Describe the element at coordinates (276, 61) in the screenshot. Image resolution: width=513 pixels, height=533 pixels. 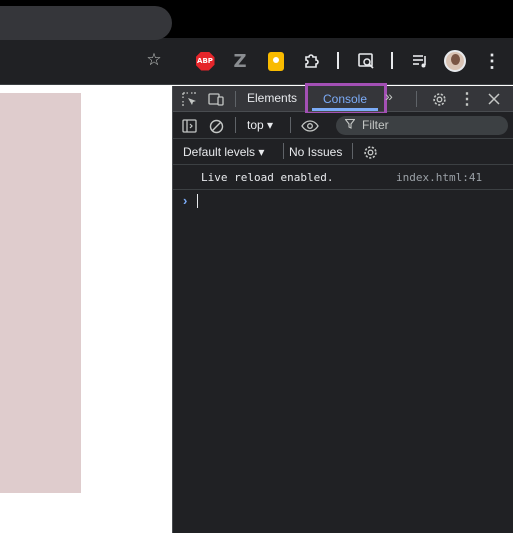
I see `google-keep-icon` at that location.